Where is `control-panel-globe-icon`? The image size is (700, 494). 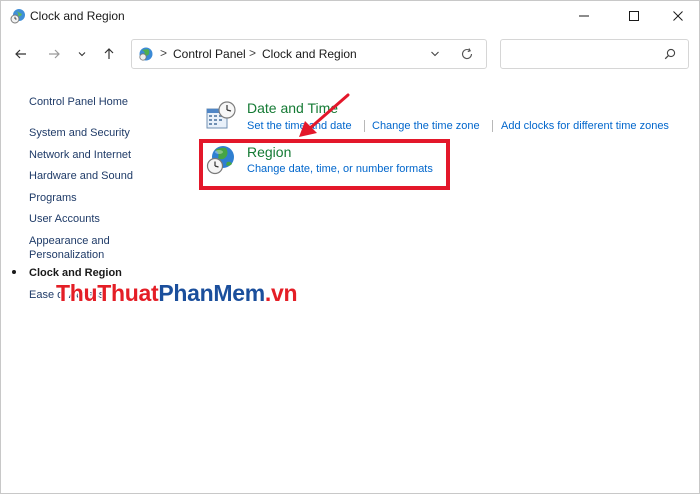 control-panel-globe-icon is located at coordinates (146, 54).